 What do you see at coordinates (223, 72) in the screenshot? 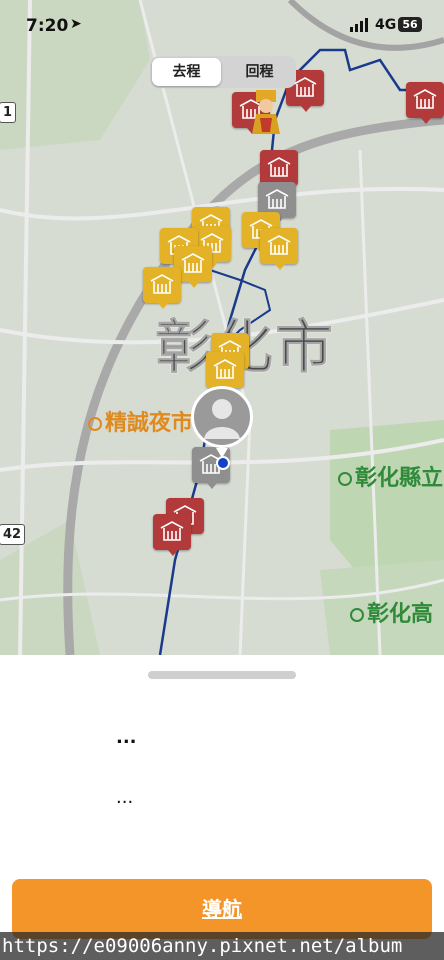
I see `direction-toggle: 去程 回程` at bounding box center [223, 72].